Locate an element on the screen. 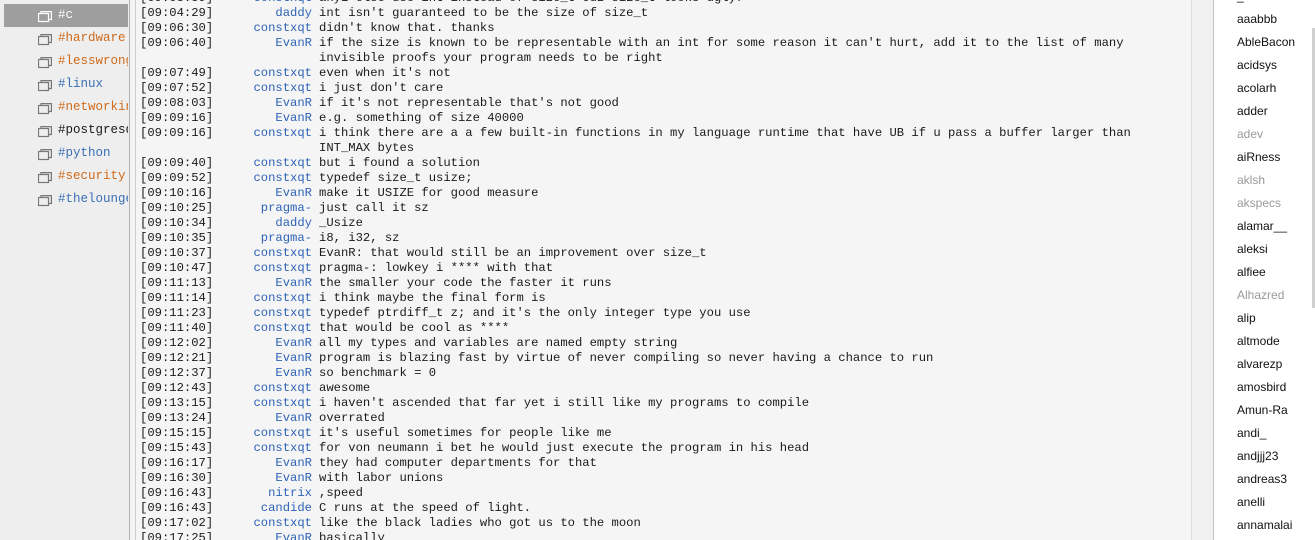 The image size is (1315, 540). channel-label: #c is located at coordinates (66, 15).